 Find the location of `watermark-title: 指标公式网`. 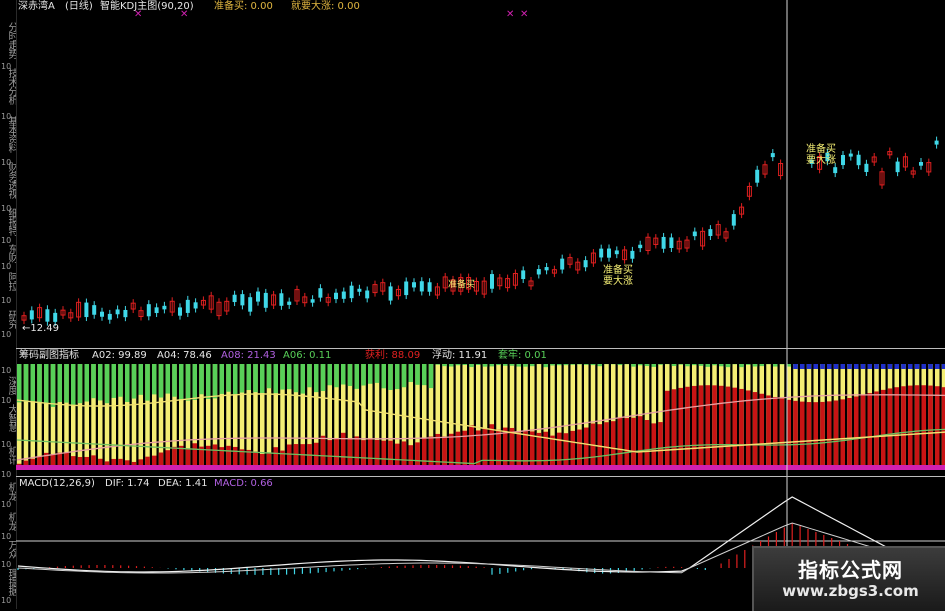

watermark-title: 指标公式网 is located at coordinates (849, 568).